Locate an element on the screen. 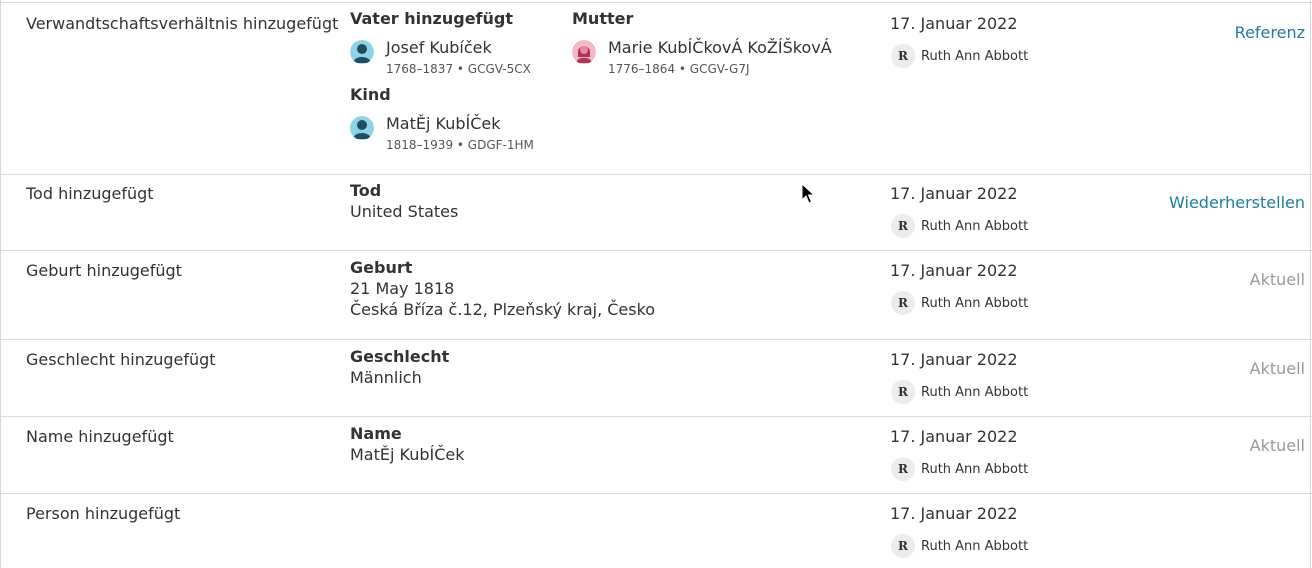 The width and height of the screenshot is (1312, 568). change-detail: Name MatĚj KubÍČek is located at coordinates (407, 444).